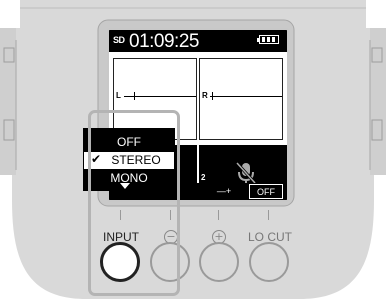  What do you see at coordinates (118, 95) in the screenshot?
I see `channel-label-left: L` at bounding box center [118, 95].